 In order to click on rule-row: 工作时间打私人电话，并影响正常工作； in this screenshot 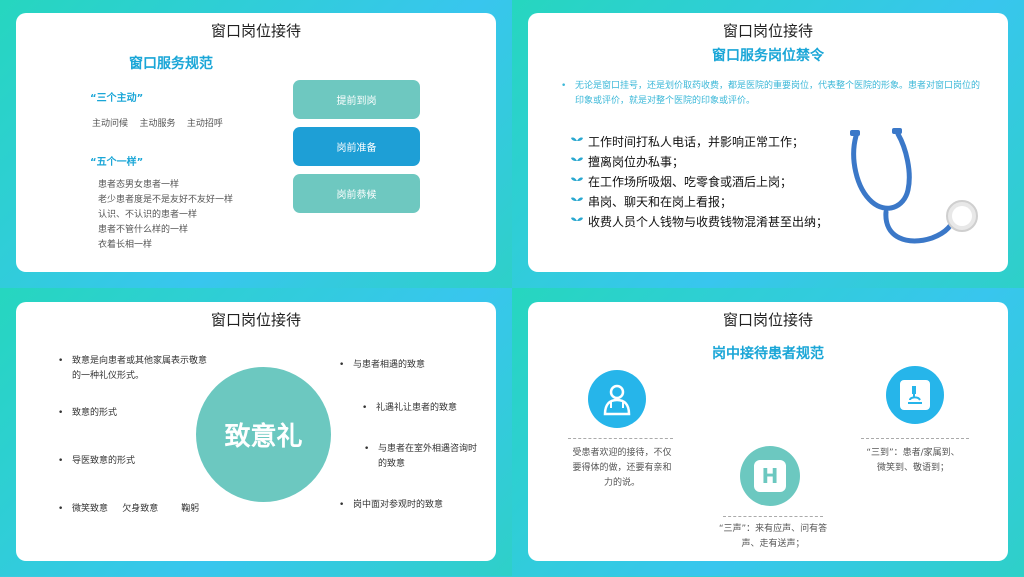, I will do `click(687, 141)`.